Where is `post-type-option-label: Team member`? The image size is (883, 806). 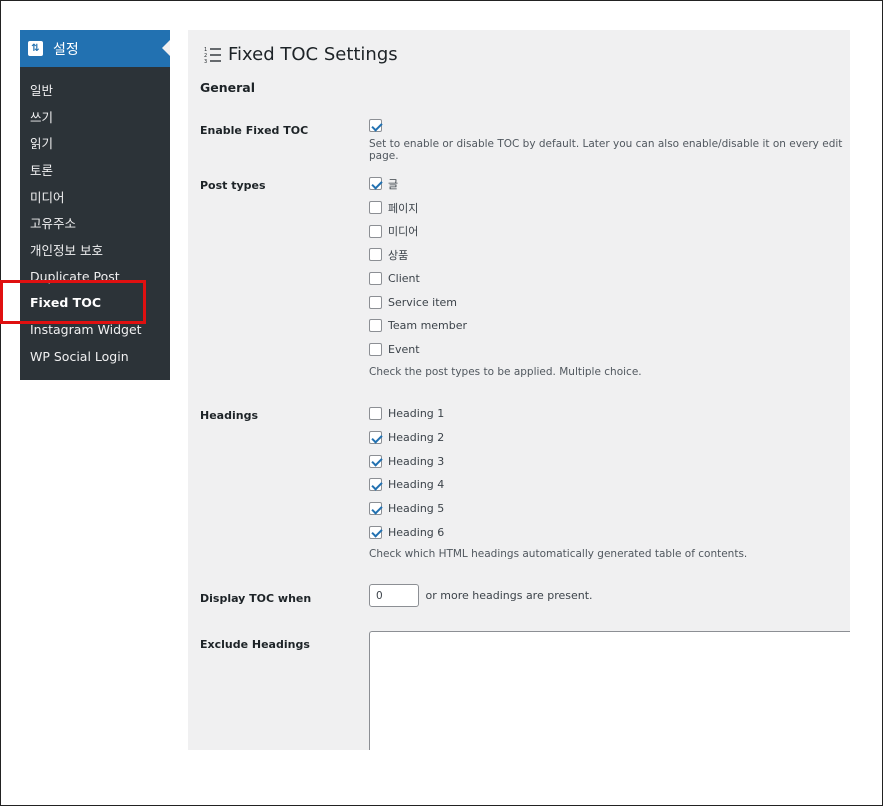 post-type-option-label: Team member is located at coordinates (428, 326).